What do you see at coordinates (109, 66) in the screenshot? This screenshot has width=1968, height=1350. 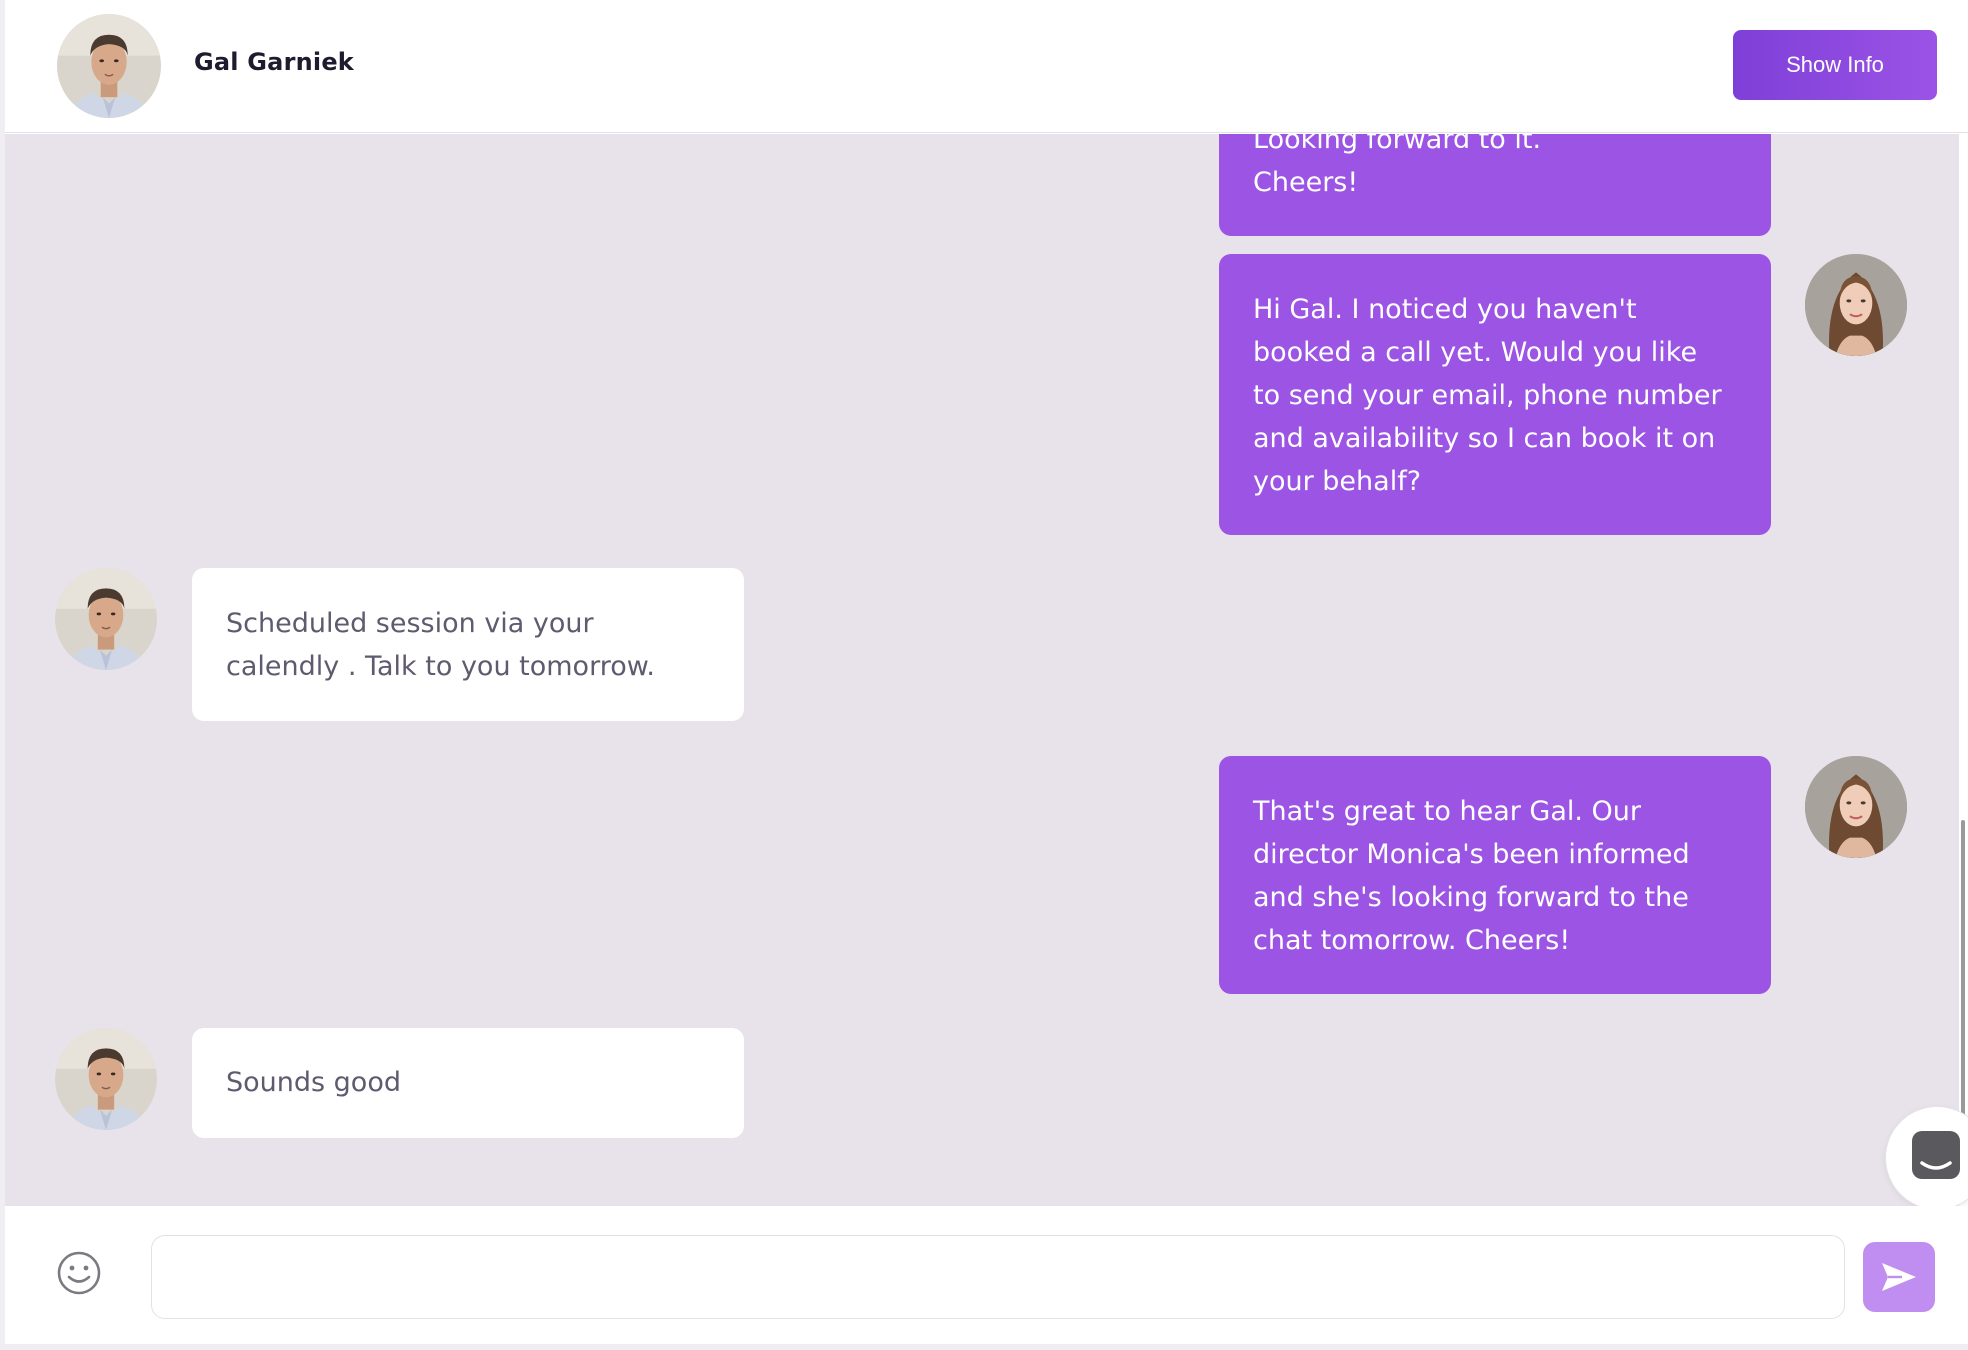 I see `contact-avatar` at bounding box center [109, 66].